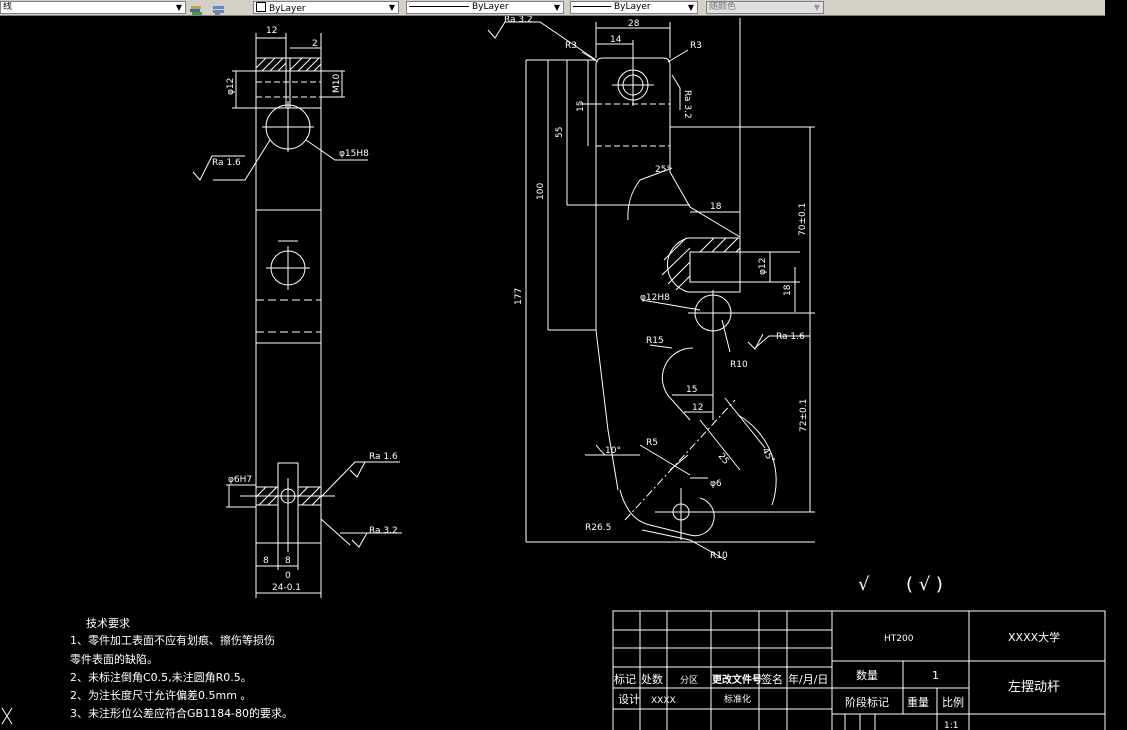  What do you see at coordinates (867, 702) in the screenshot?
I see `stage-label: 阶段标记` at bounding box center [867, 702].